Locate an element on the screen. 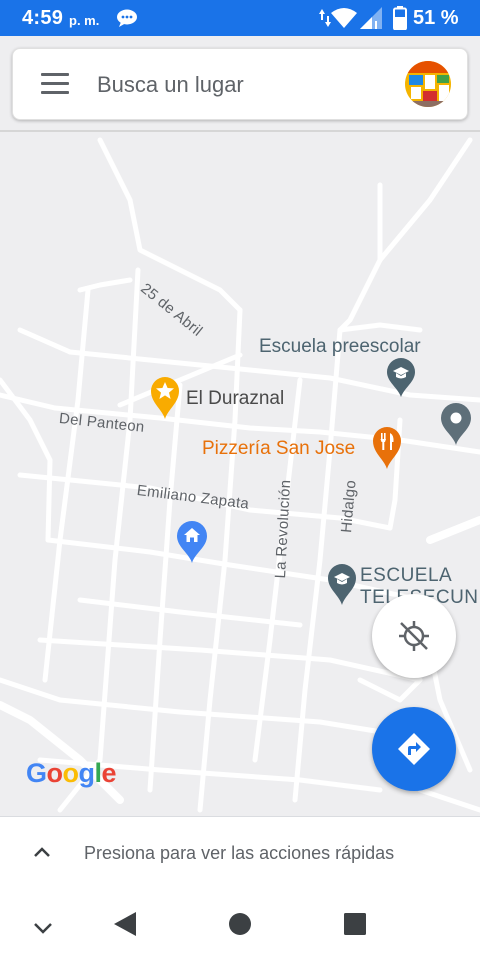  search-input is located at coordinates (242, 85).